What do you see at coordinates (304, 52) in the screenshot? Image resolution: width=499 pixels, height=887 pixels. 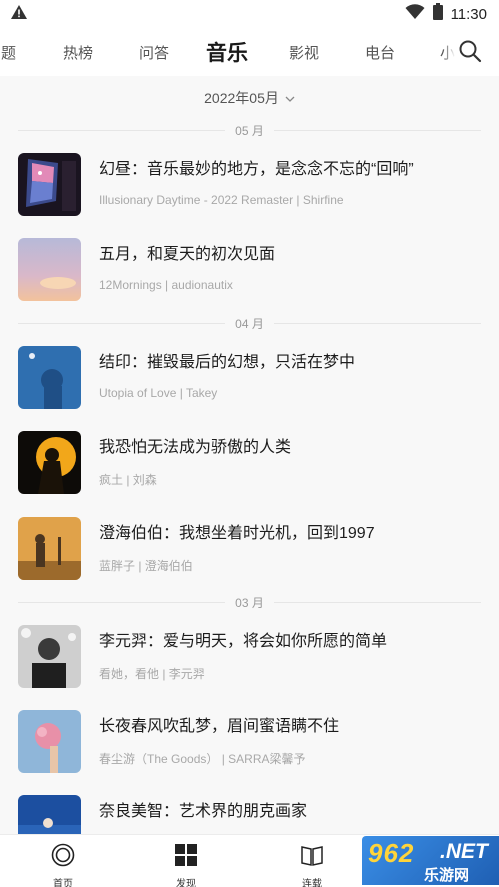 I see `tab-film: 影视` at bounding box center [304, 52].